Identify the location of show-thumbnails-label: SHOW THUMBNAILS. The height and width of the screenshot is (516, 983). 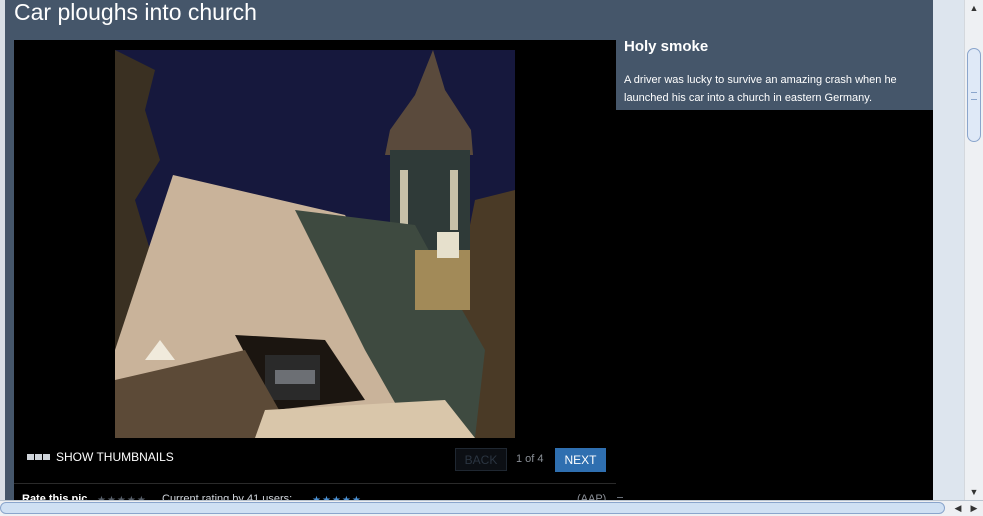
(115, 457).